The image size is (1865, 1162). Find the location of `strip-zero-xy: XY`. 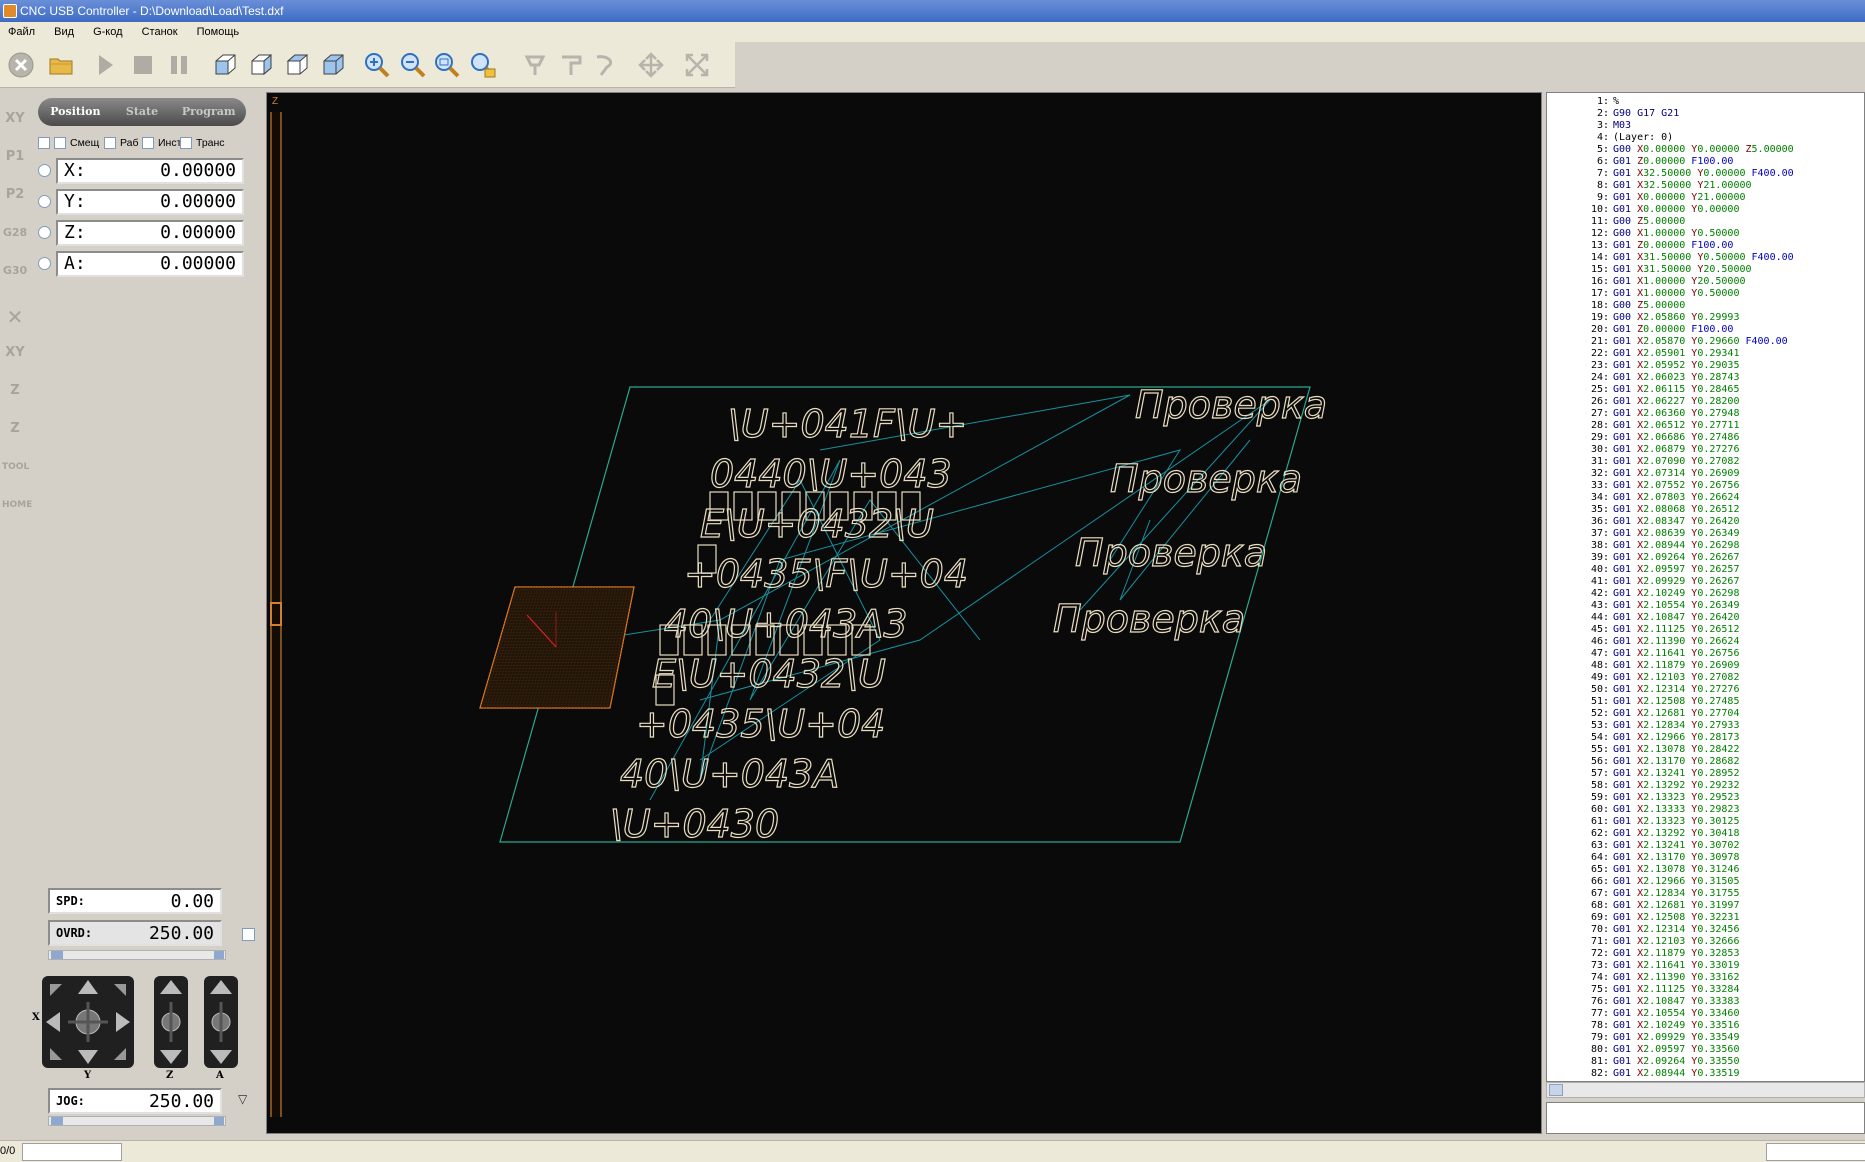

strip-zero-xy: XY is located at coordinates (15, 353).